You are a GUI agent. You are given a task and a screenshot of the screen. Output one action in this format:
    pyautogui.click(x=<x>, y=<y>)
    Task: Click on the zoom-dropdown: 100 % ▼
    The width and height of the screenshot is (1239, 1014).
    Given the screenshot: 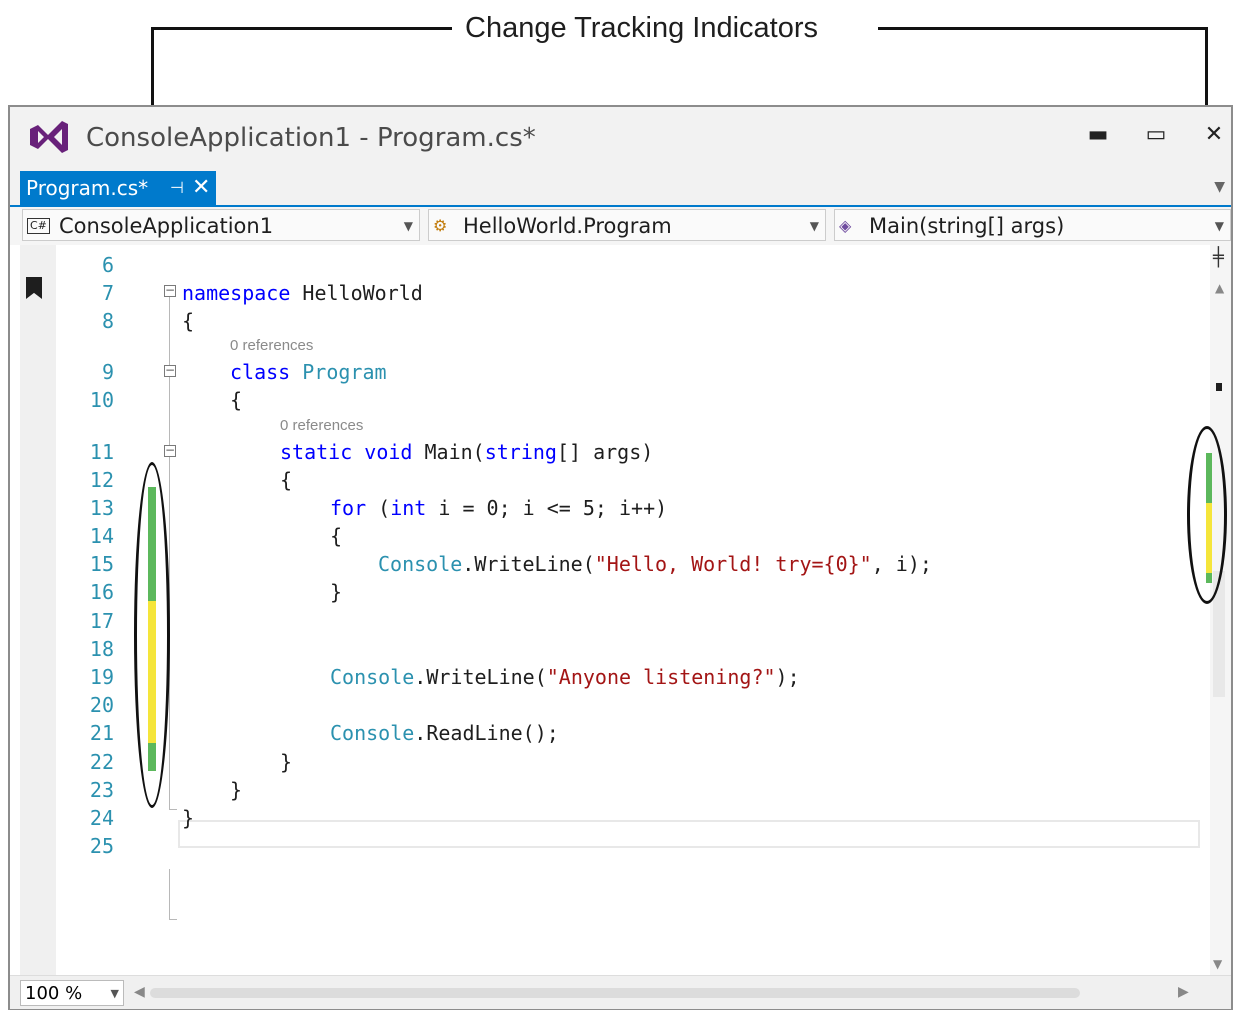 What is the action you would take?
    pyautogui.click(x=72, y=993)
    